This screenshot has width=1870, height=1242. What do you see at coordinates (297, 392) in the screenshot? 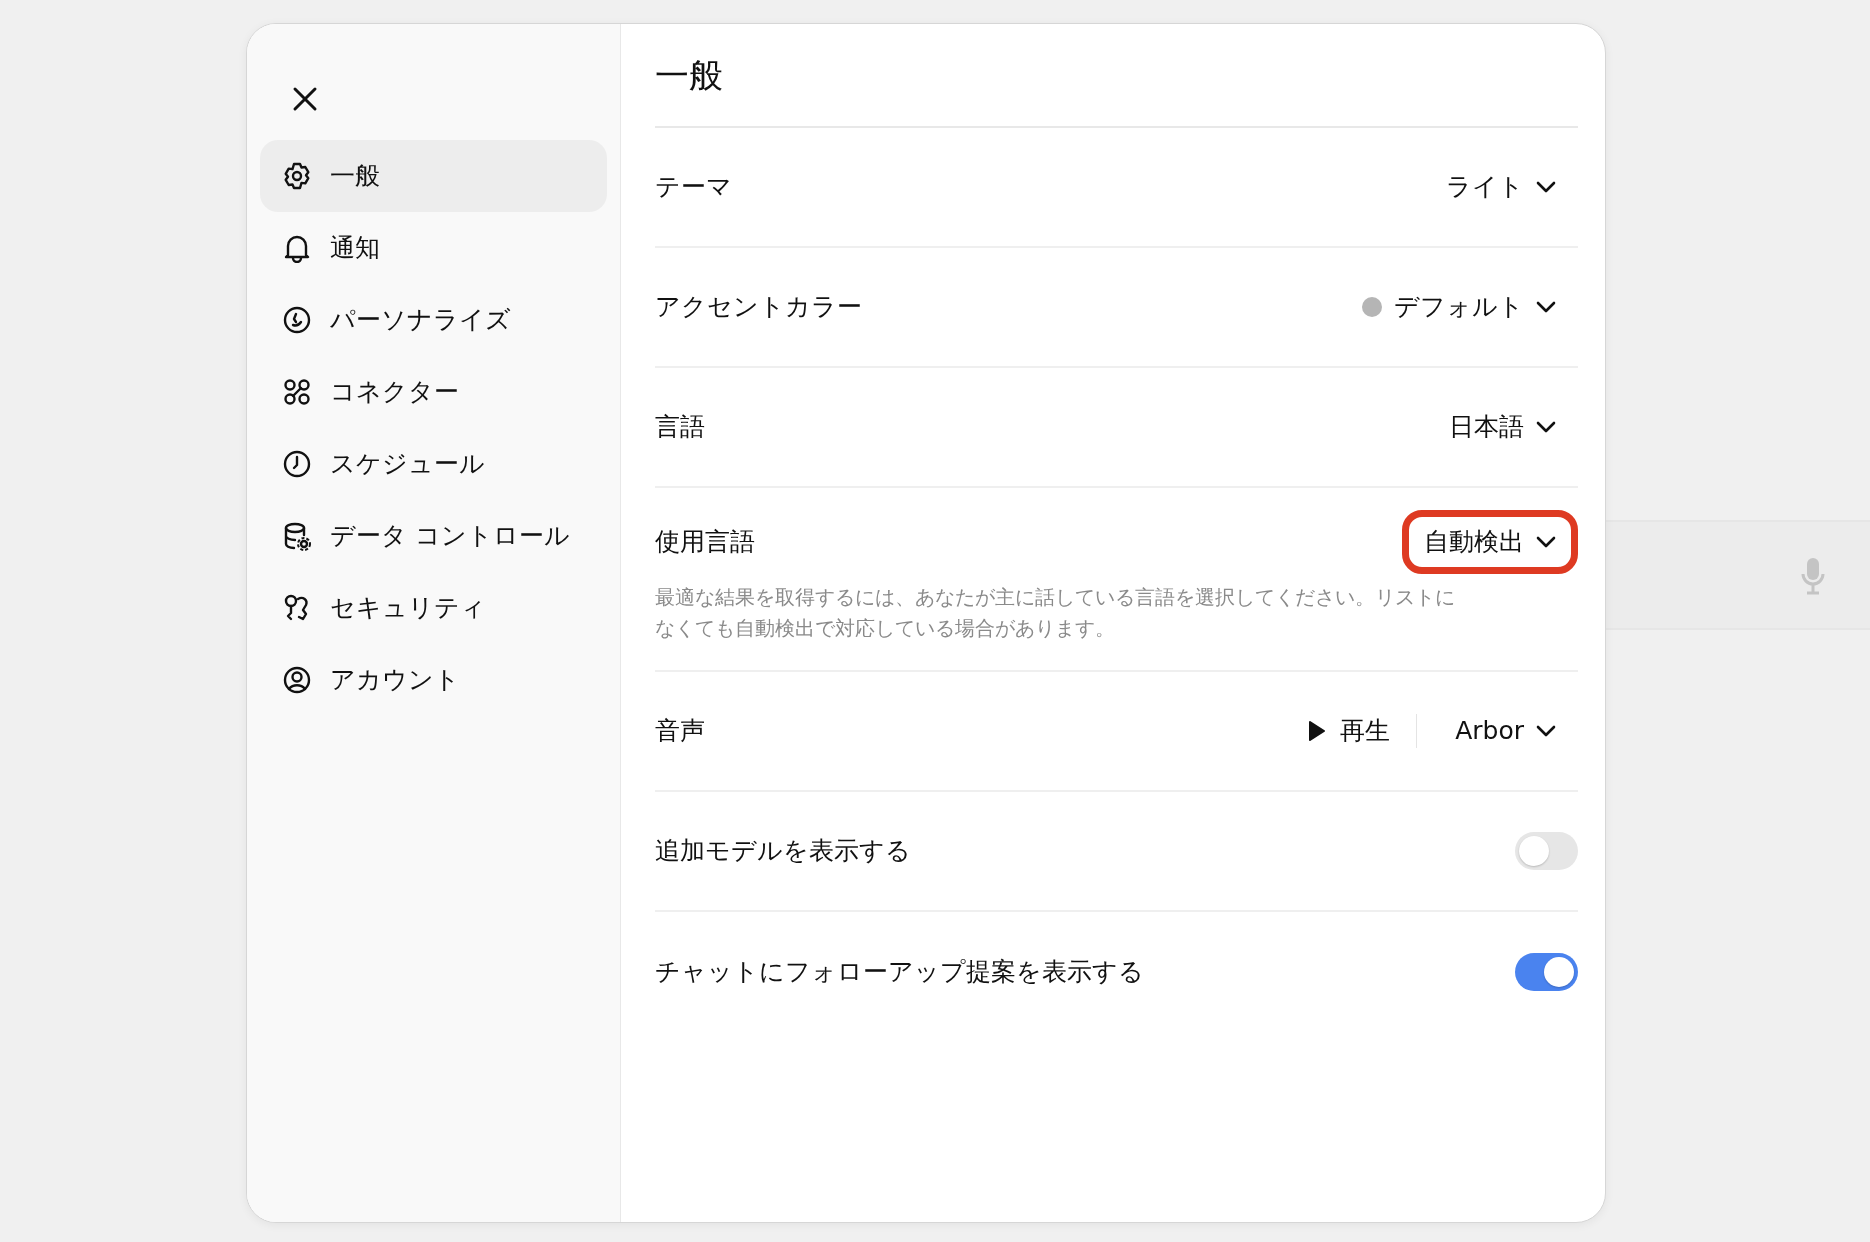
I see `connected-circles-icon` at bounding box center [297, 392].